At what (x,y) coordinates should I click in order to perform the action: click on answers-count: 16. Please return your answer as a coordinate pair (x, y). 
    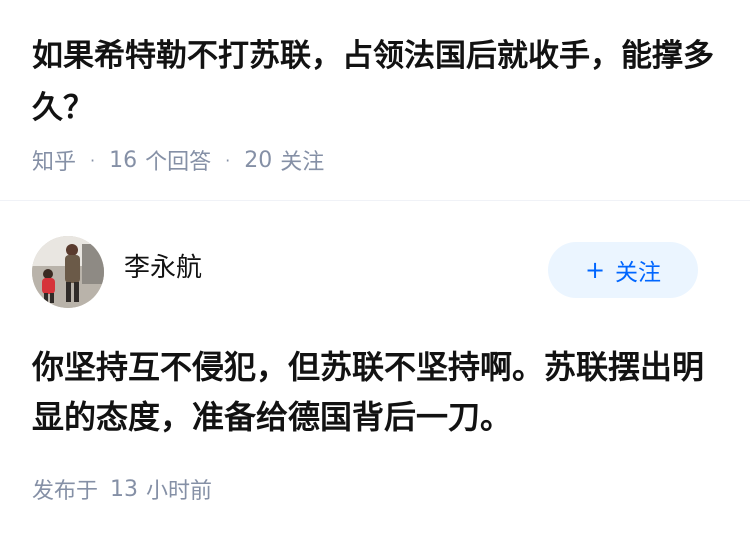
    Looking at the image, I should click on (123, 160).